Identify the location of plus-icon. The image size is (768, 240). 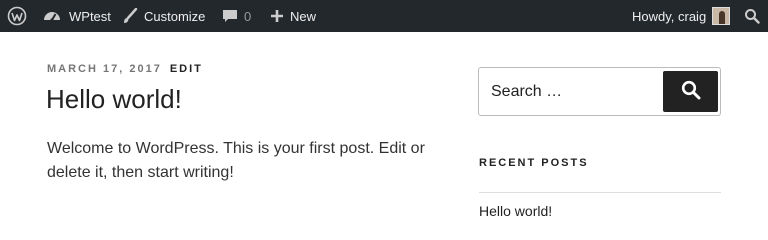
(277, 16).